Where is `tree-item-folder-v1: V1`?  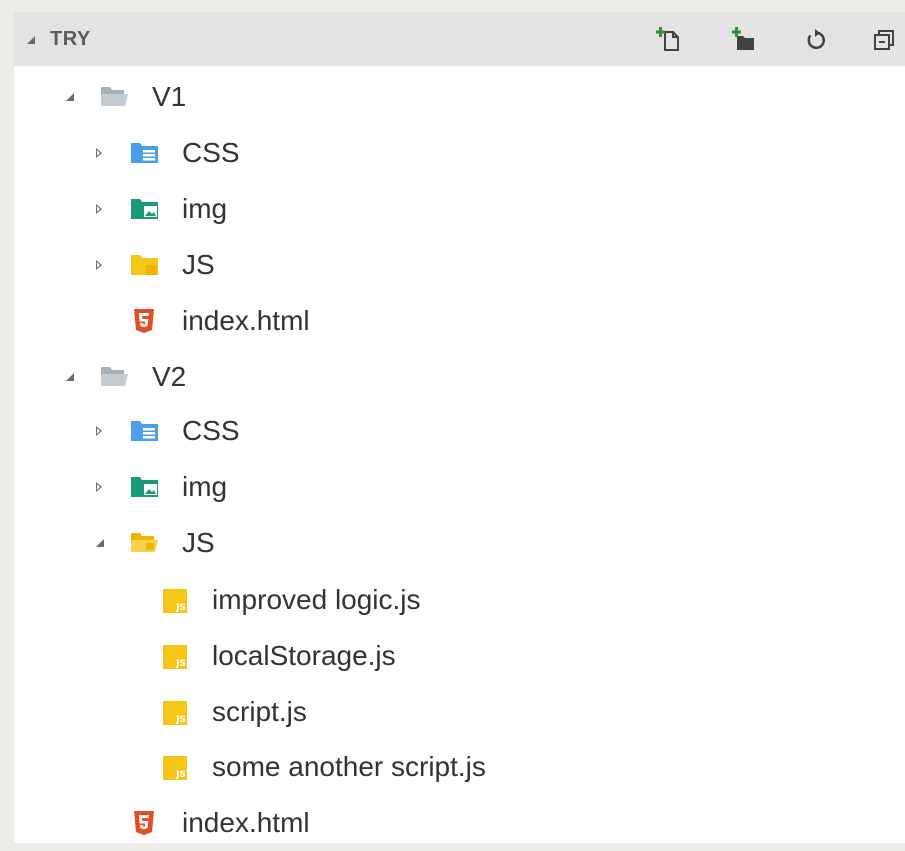
tree-item-folder-v1: V1 is located at coordinates (459, 97).